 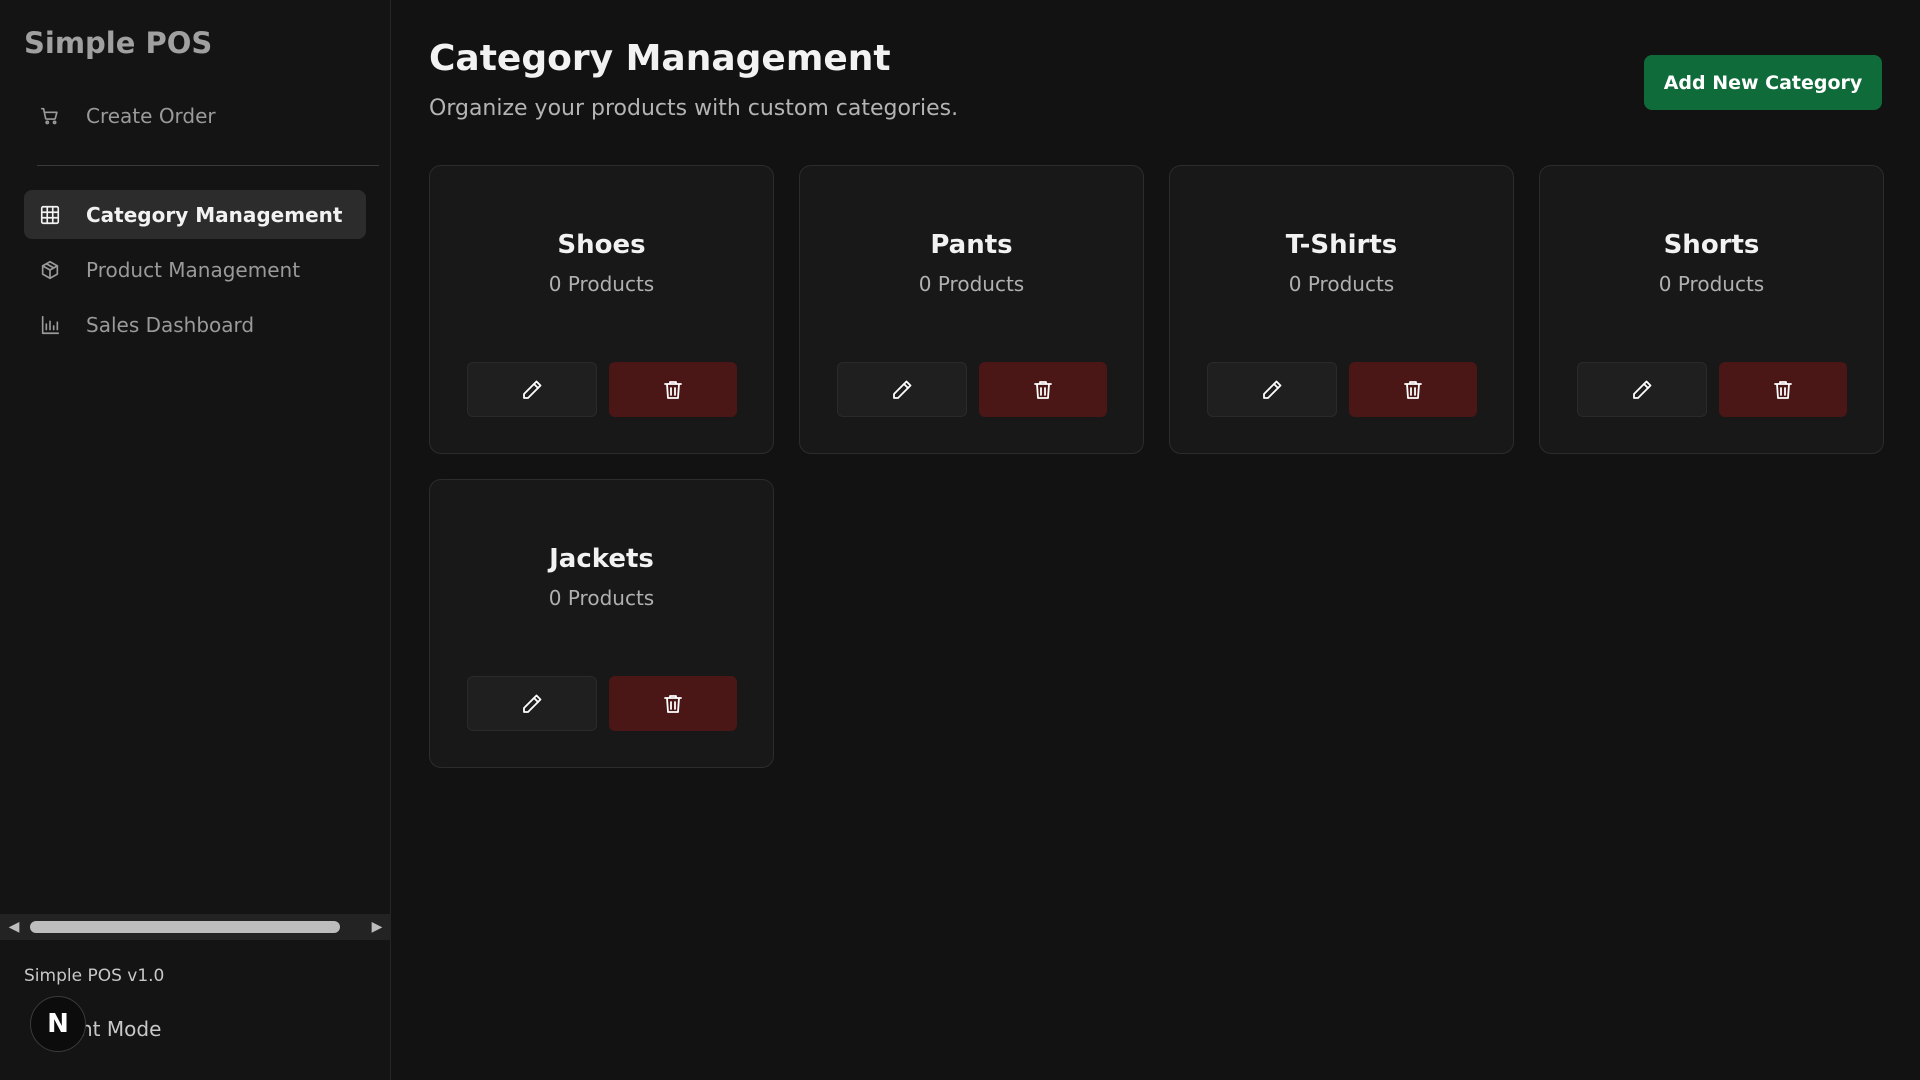 I want to click on scrollbar-thumb, so click(x=185, y=927).